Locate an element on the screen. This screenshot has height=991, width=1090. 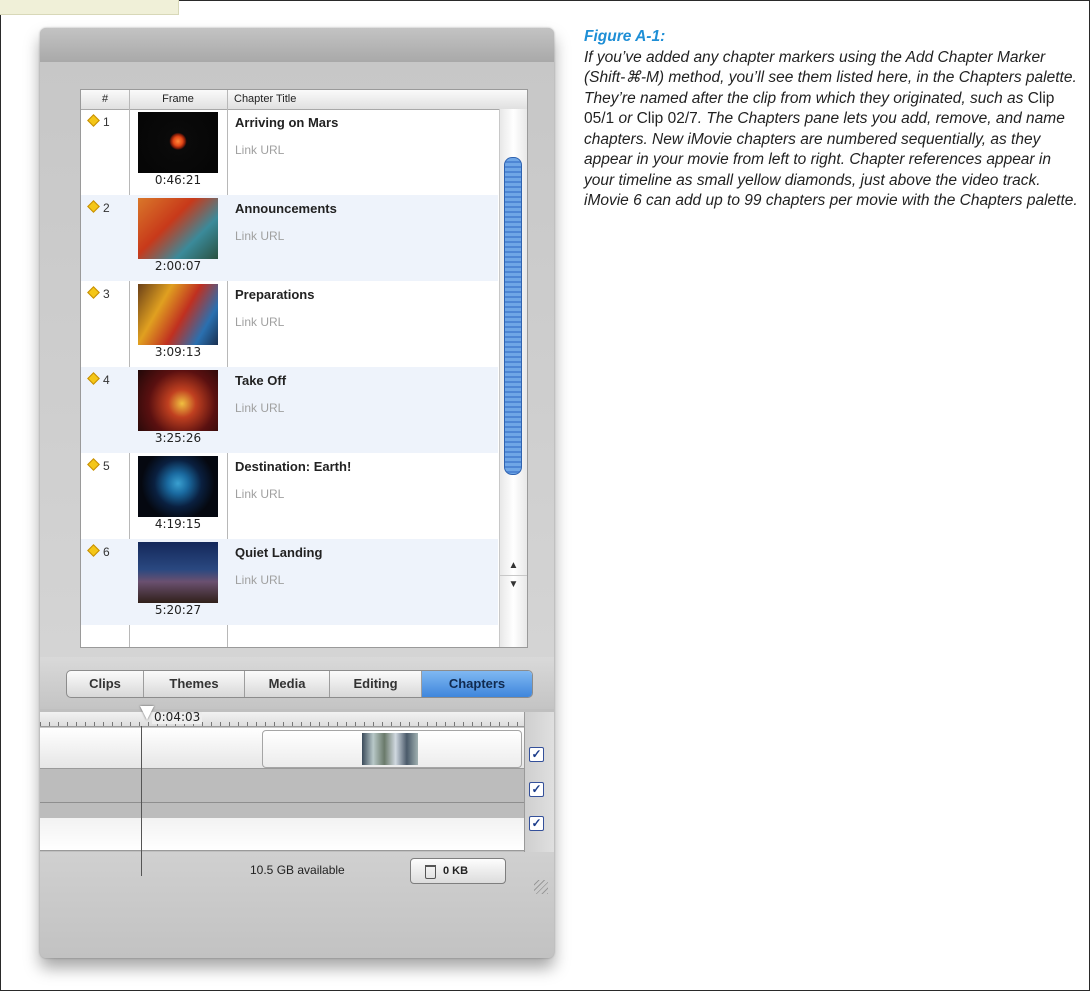
chapter-number: 4 is located at coordinates (98, 379).